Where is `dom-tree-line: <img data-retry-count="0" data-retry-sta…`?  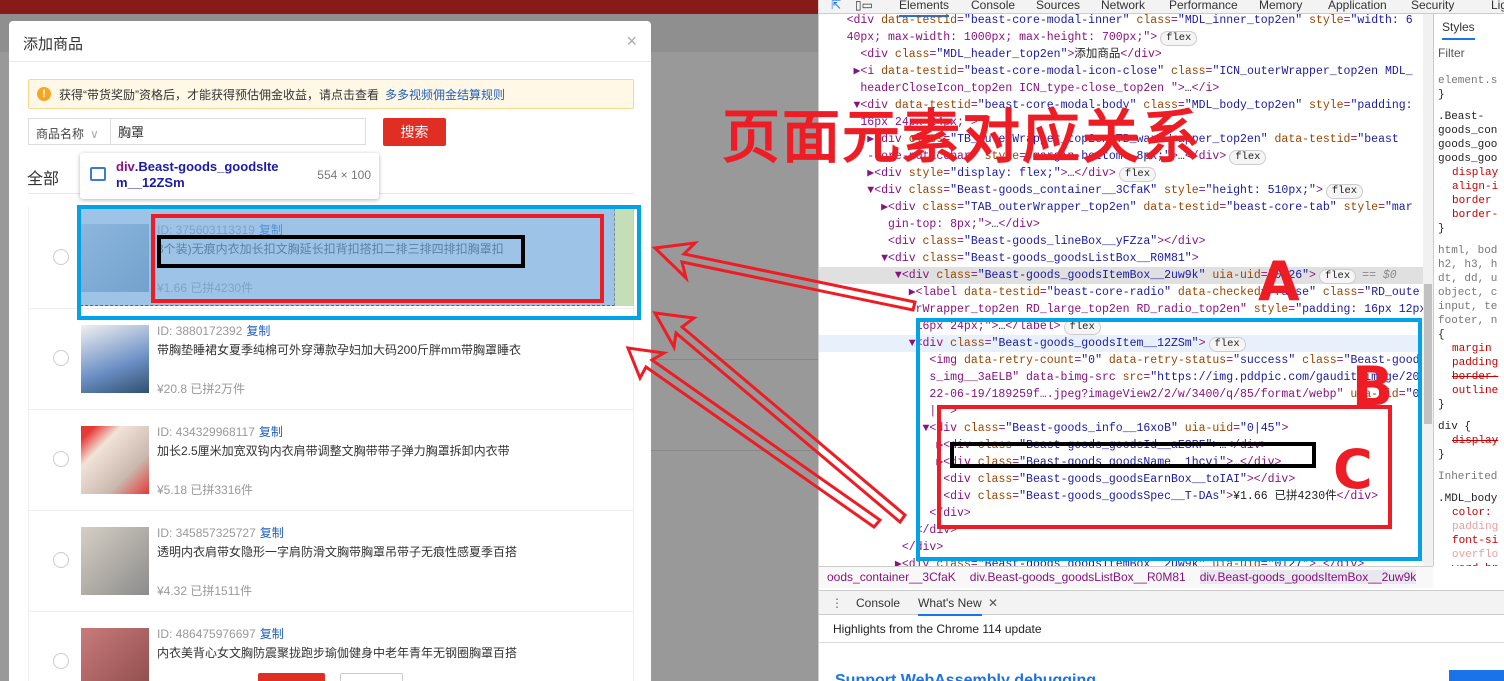 dom-tree-line: <img data-retry-count="0" data-retry-sta… is located at coordinates (1121, 360).